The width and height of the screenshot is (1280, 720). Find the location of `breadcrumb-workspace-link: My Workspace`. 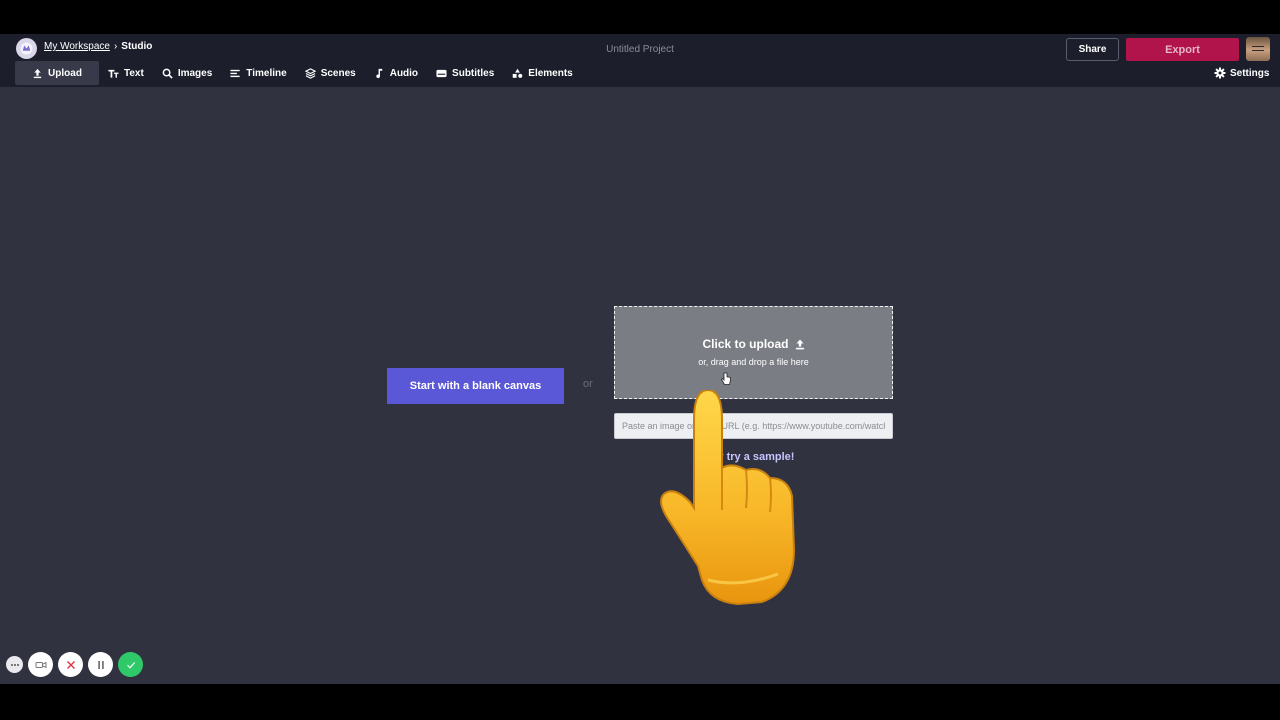

breadcrumb-workspace-link: My Workspace is located at coordinates (77, 46).